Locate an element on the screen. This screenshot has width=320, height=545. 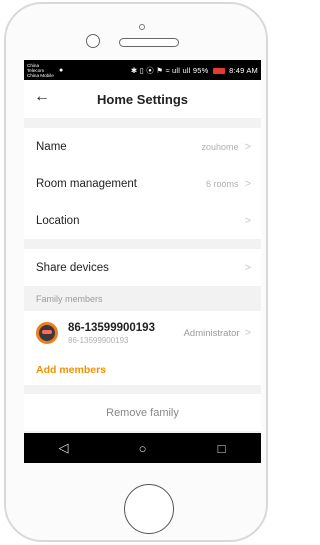
system-icons: ✱ ▯ ⦿ ⚑ ≈ ull ull is located at coordinates (160, 70).